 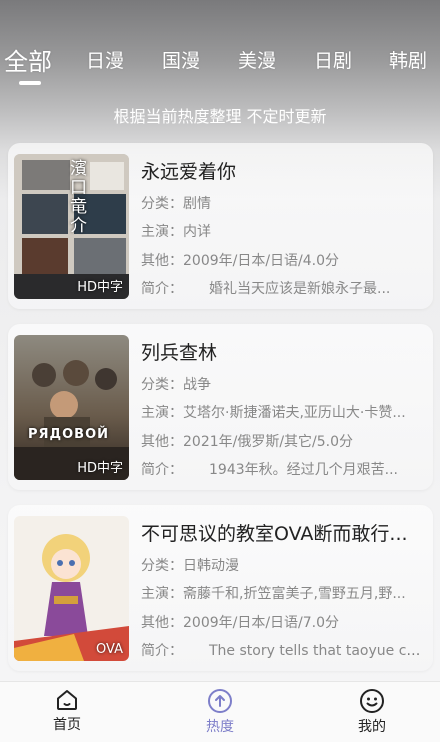 I want to click on movie-poster: 濱口竜介 HD中字, so click(x=71, y=226).